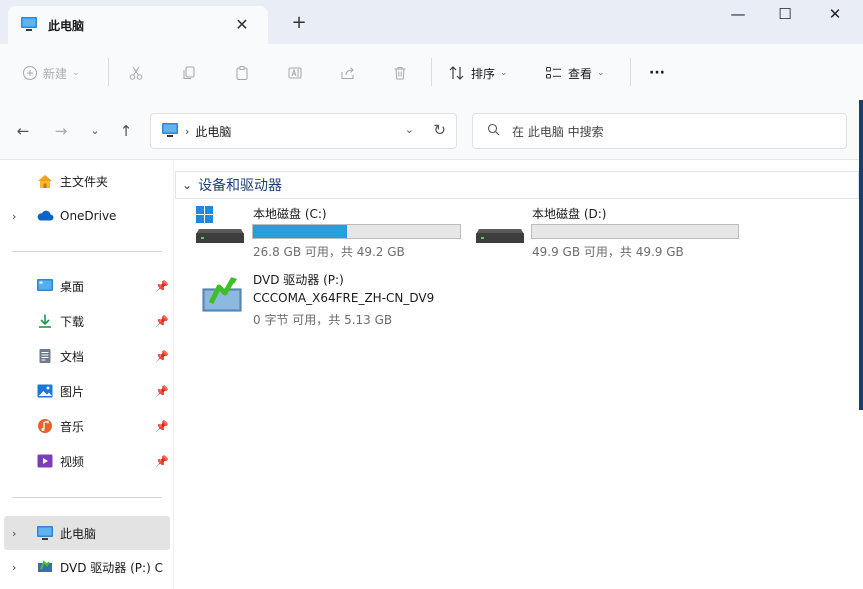 This screenshot has height=589, width=863. I want to click on breadcrumb-this-pc: 此电脑, so click(213, 131).